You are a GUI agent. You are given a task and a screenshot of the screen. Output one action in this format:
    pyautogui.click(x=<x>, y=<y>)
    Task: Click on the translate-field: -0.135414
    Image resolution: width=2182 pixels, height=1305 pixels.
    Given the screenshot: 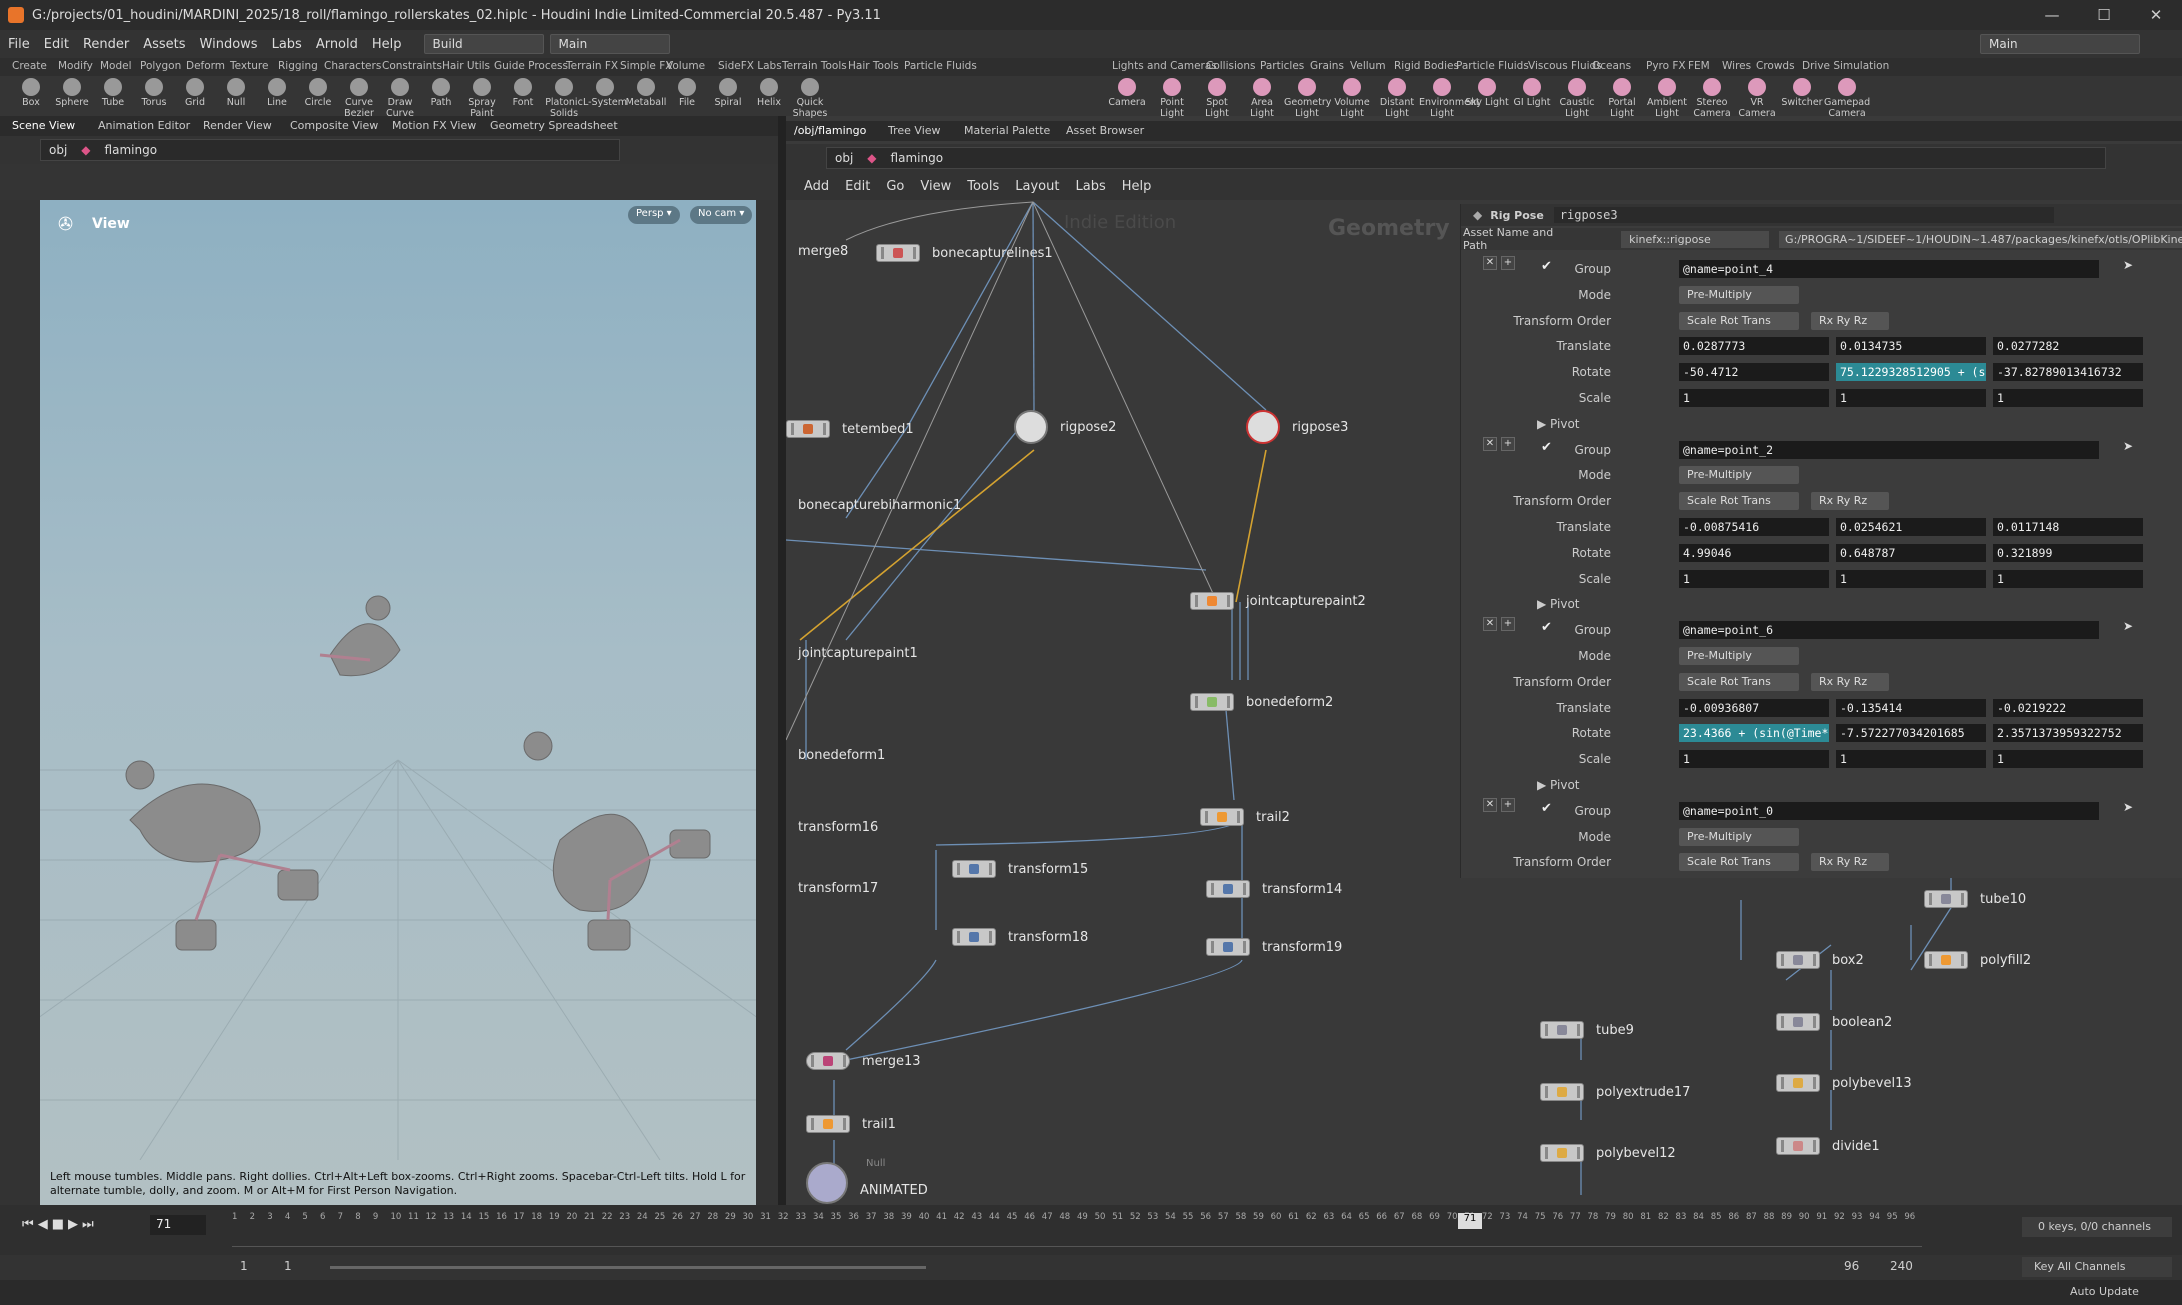 What is the action you would take?
    pyautogui.click(x=1911, y=707)
    